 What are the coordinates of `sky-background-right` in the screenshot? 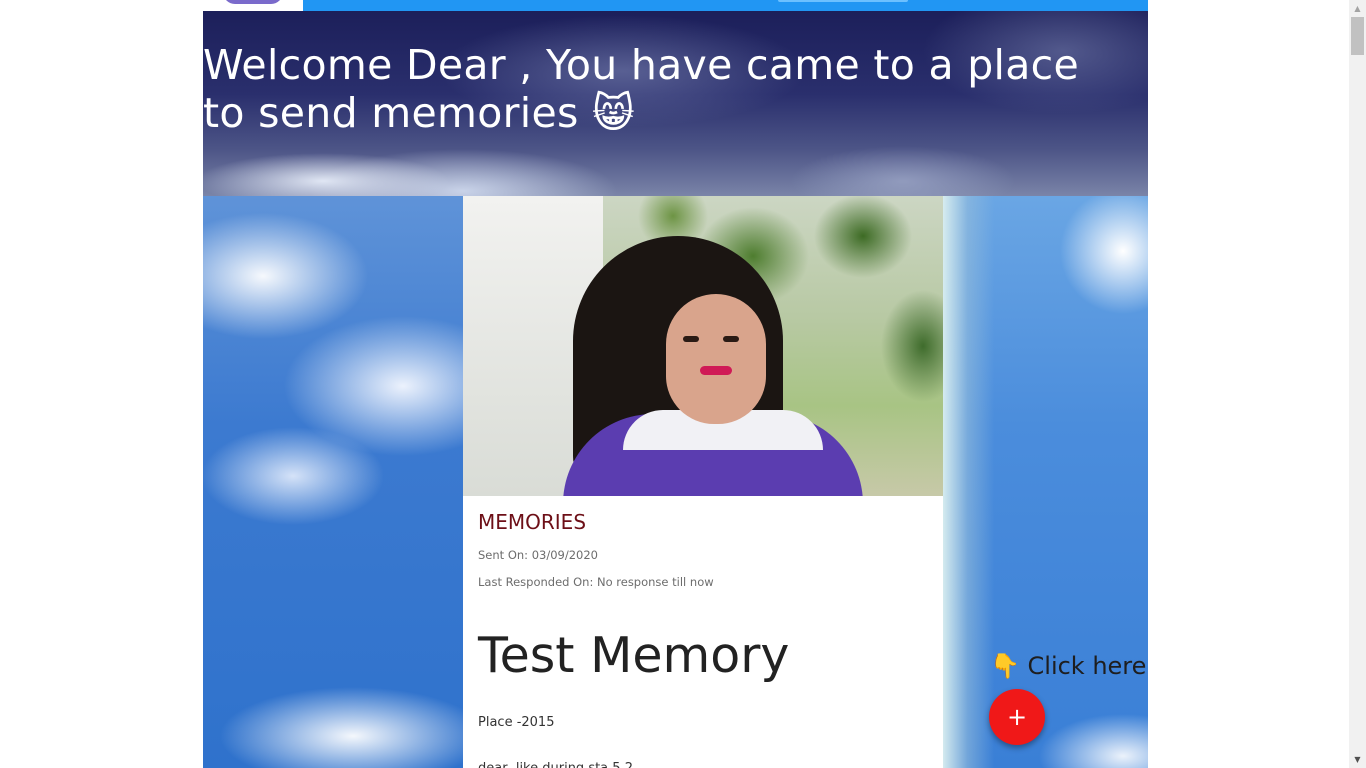 It's located at (1045, 482).